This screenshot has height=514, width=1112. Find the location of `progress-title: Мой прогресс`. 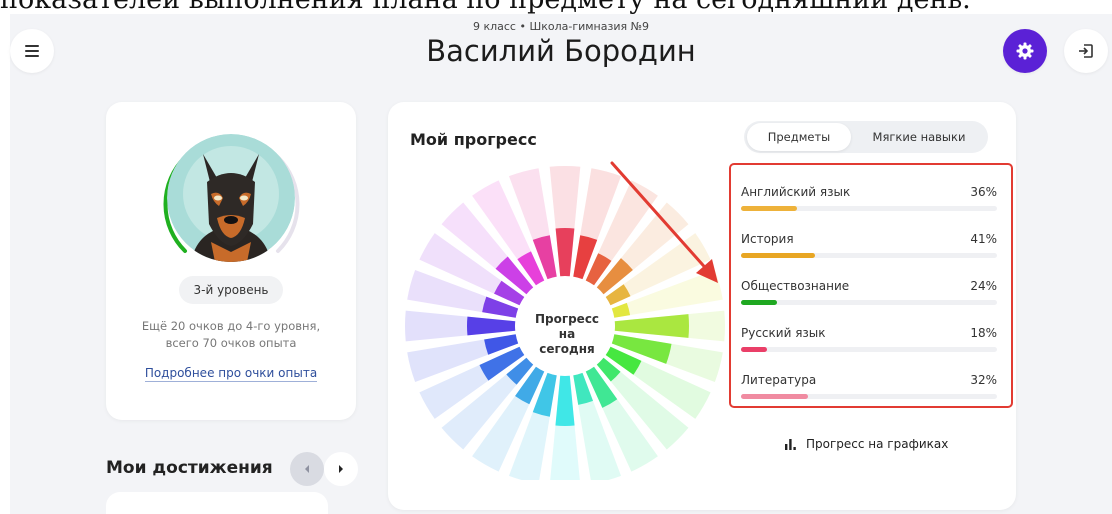

progress-title: Мой прогресс is located at coordinates (473, 139).